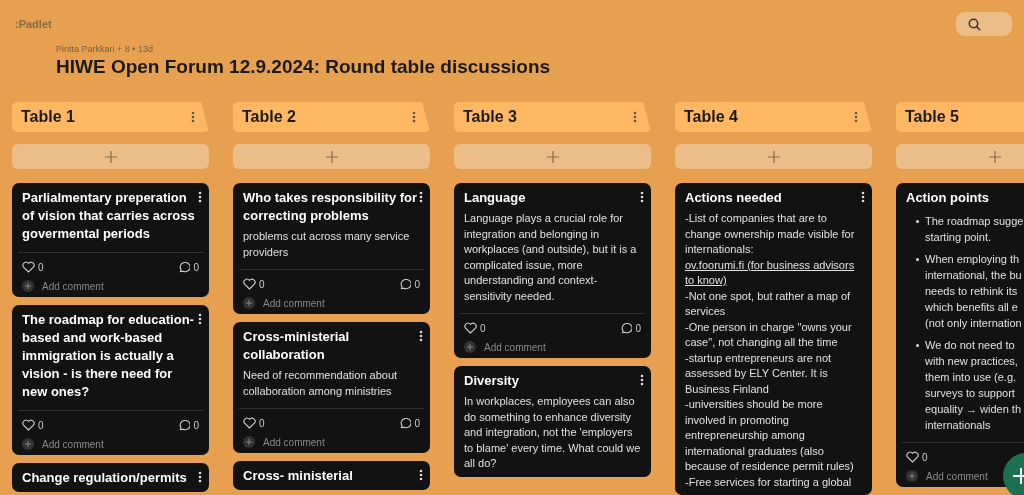  What do you see at coordinates (970, 345) in the screenshot?
I see `bullet-text: We do not need to` at bounding box center [970, 345].